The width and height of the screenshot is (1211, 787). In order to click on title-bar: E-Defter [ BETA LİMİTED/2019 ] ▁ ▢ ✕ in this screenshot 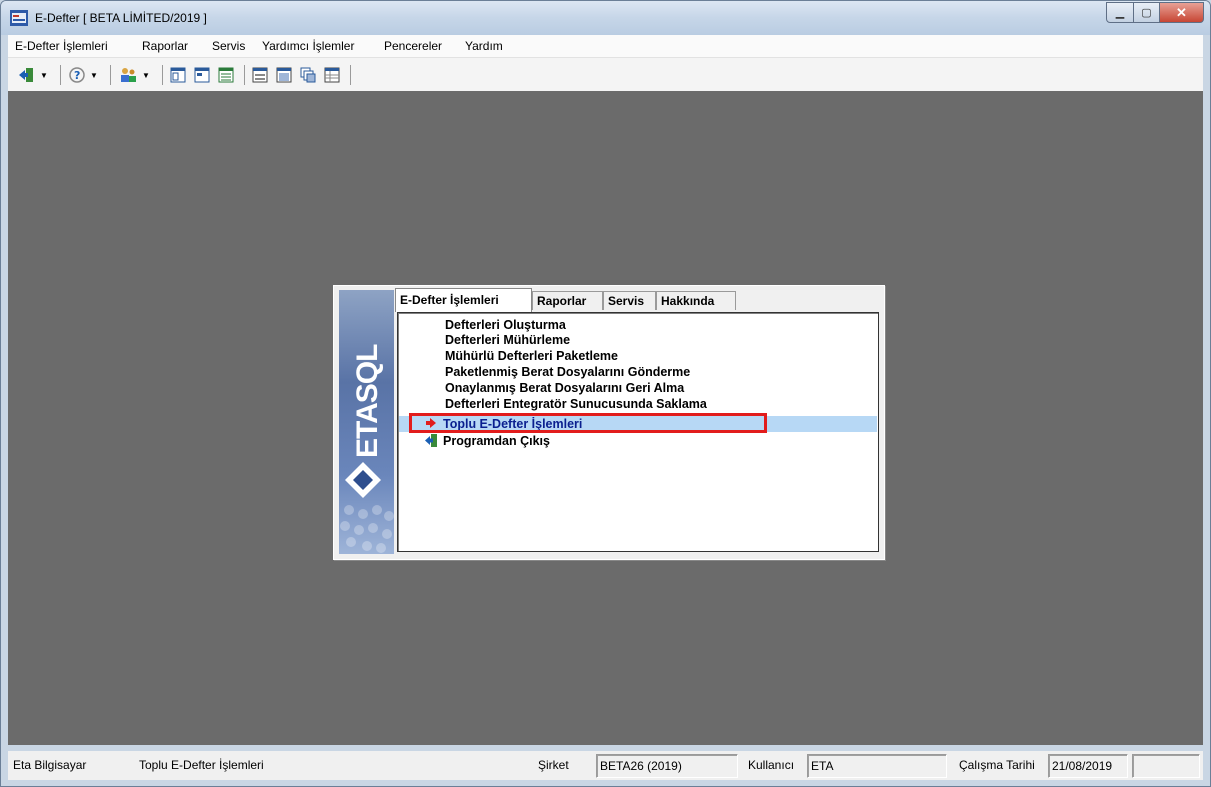, I will do `click(605, 18)`.